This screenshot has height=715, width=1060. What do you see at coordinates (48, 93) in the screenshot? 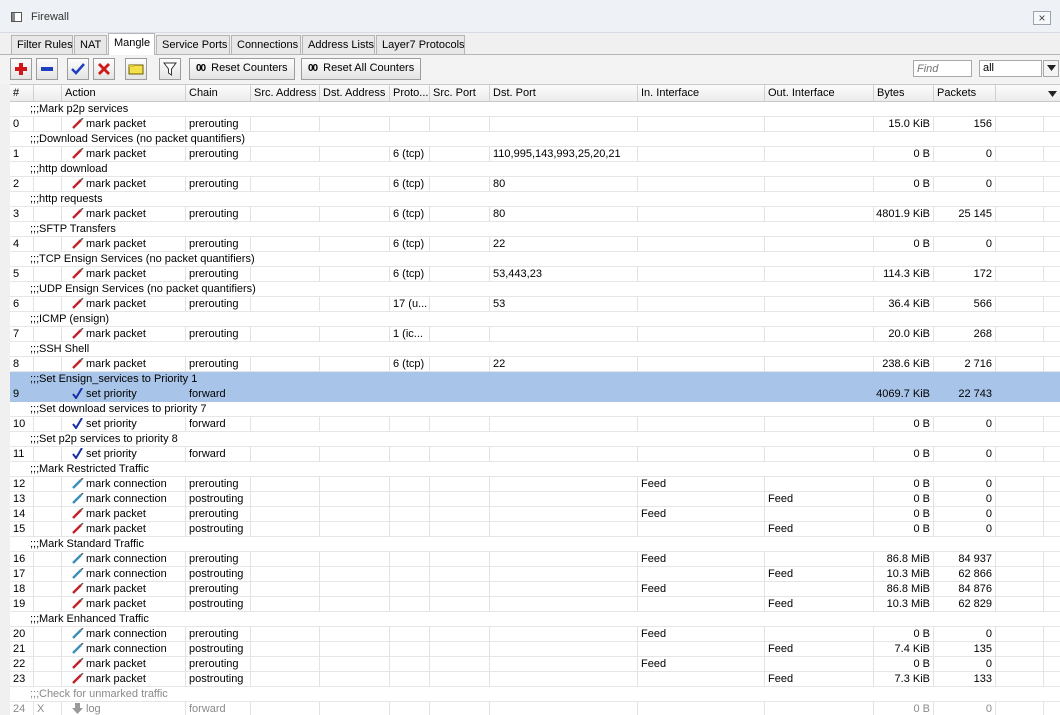
I see `column-header-flags` at bounding box center [48, 93].